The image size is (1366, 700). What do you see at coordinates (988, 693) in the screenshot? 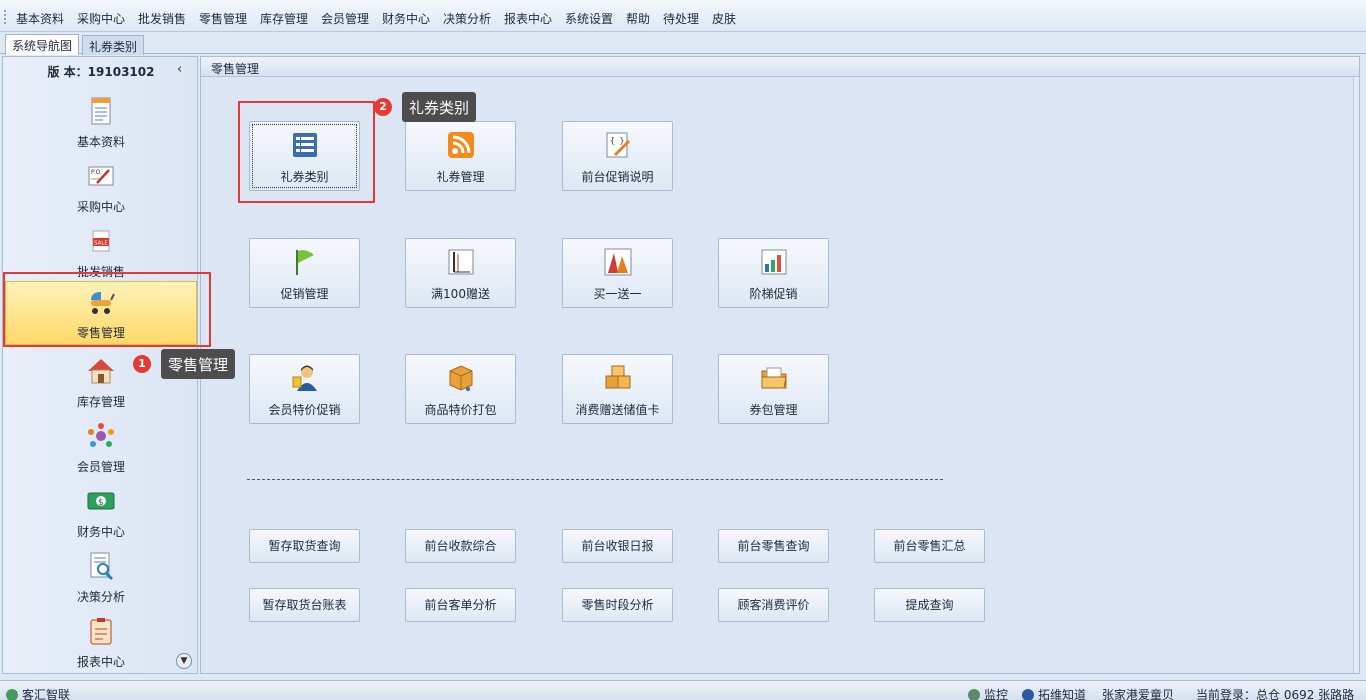
I see `status-monitor: 监控` at bounding box center [988, 693].